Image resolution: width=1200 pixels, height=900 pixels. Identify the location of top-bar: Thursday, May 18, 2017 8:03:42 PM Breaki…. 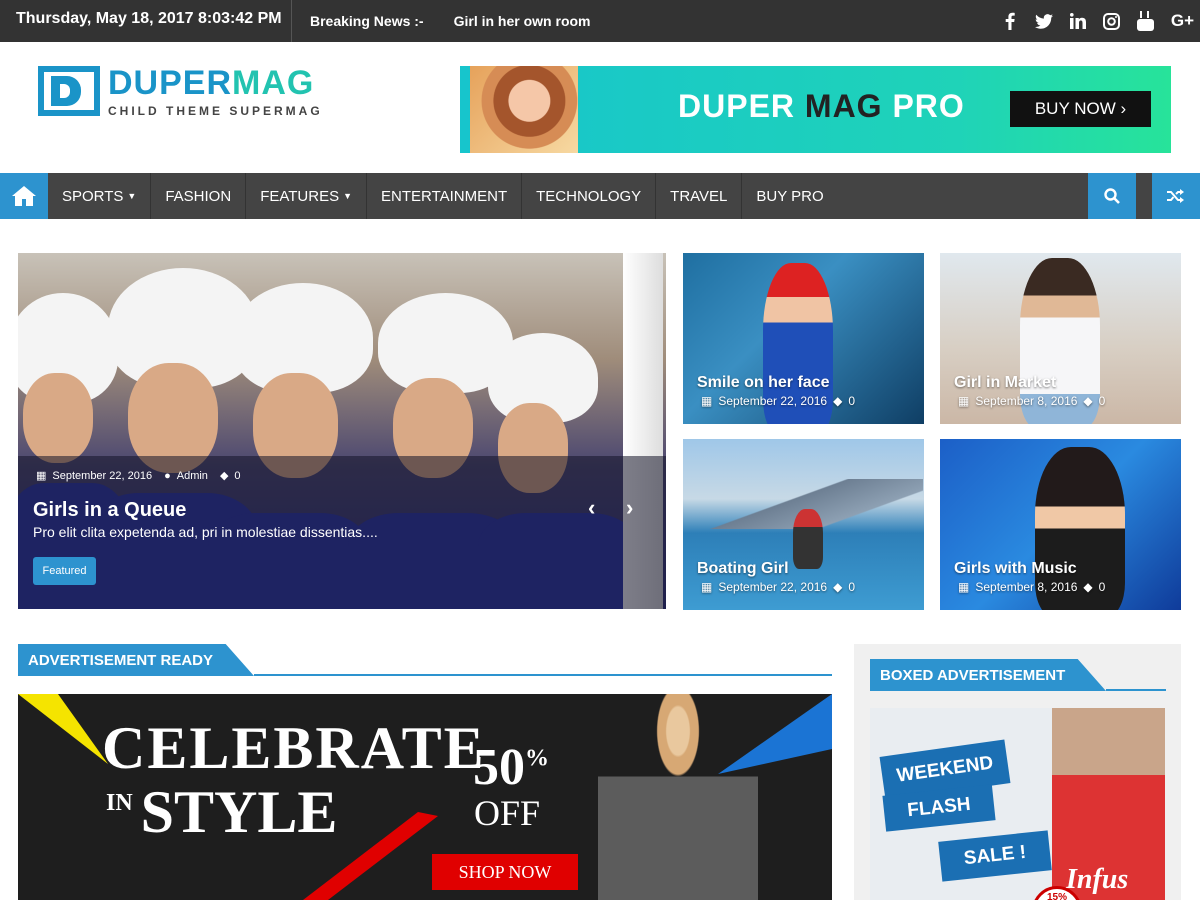
(600, 21).